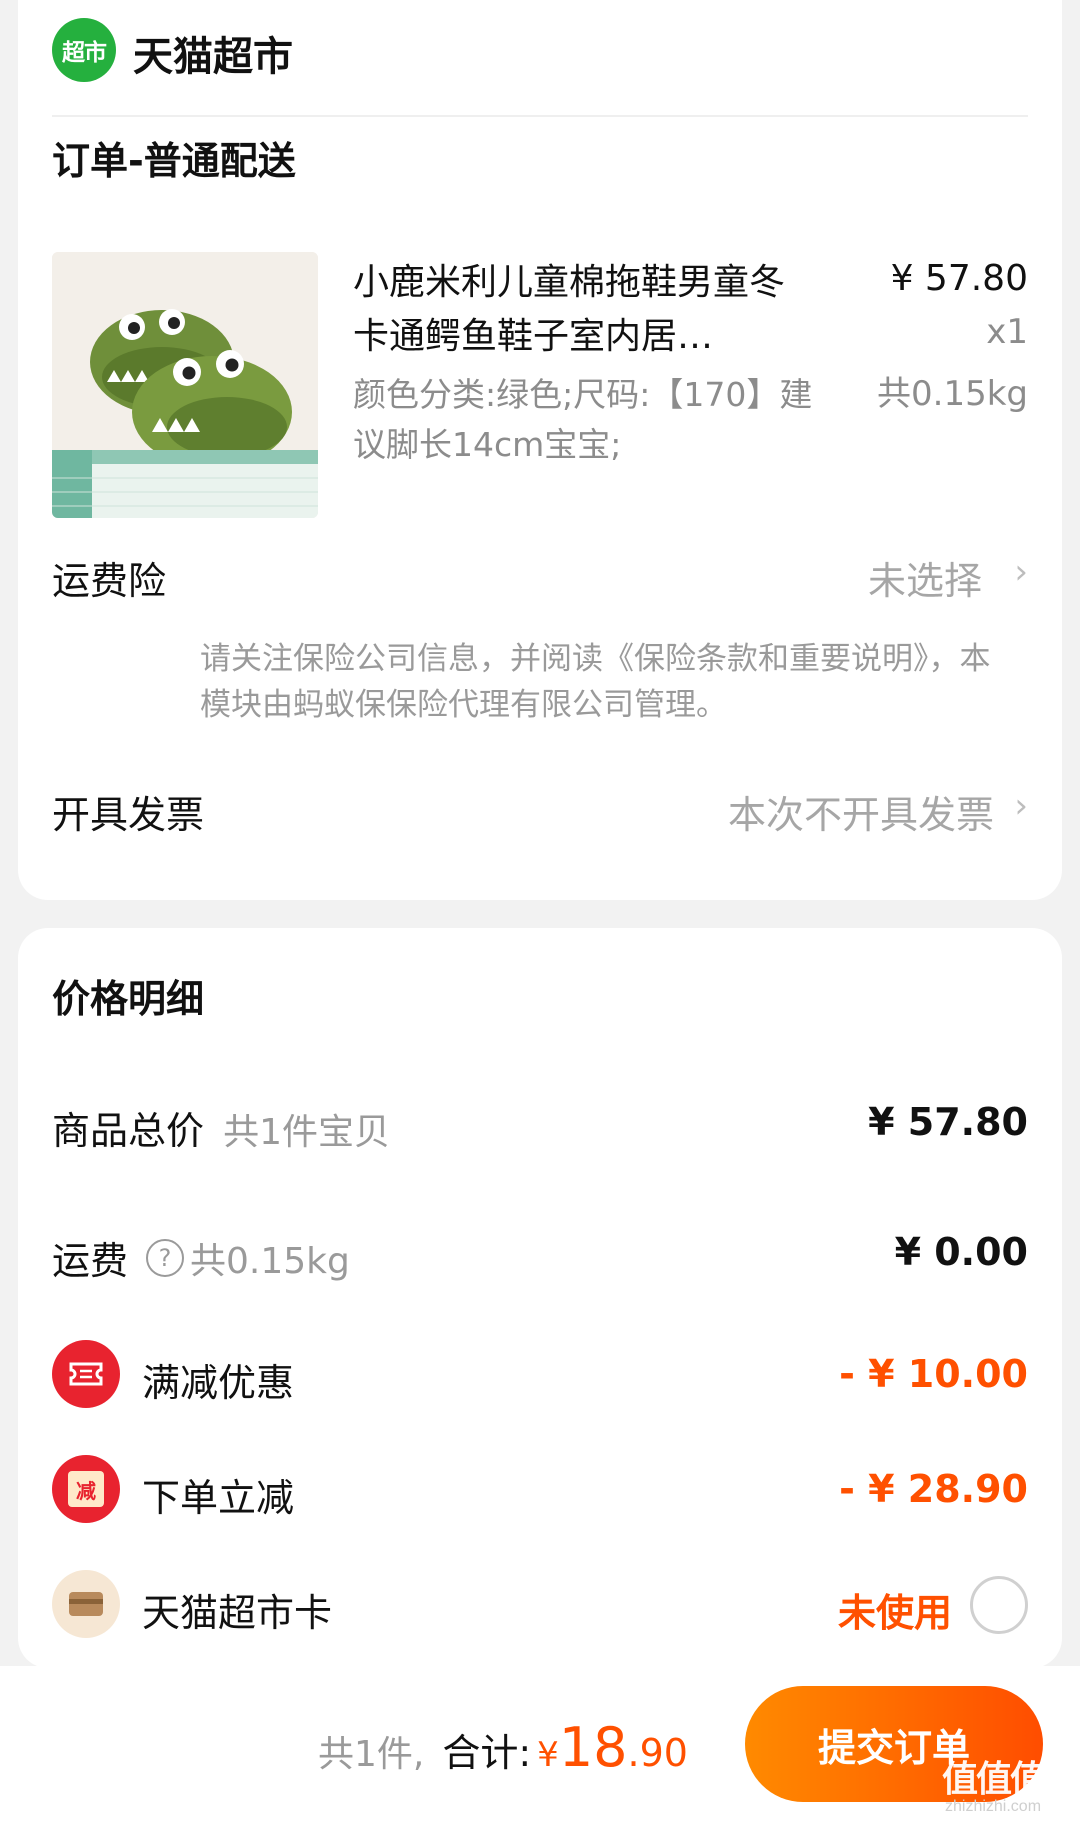 This screenshot has width=1080, height=1826. Describe the element at coordinates (90, 1261) in the screenshot. I see `shipping-fee-label: 运费` at that location.